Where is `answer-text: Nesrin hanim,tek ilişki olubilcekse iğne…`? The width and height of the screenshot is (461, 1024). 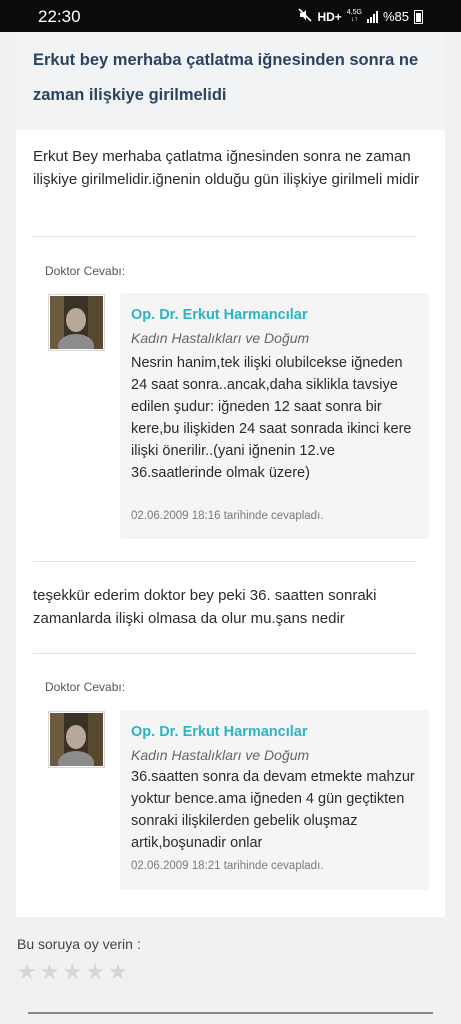
answer-text: Nesrin hanim,tek ilişki olubilcekse iğne… is located at coordinates (271, 418).